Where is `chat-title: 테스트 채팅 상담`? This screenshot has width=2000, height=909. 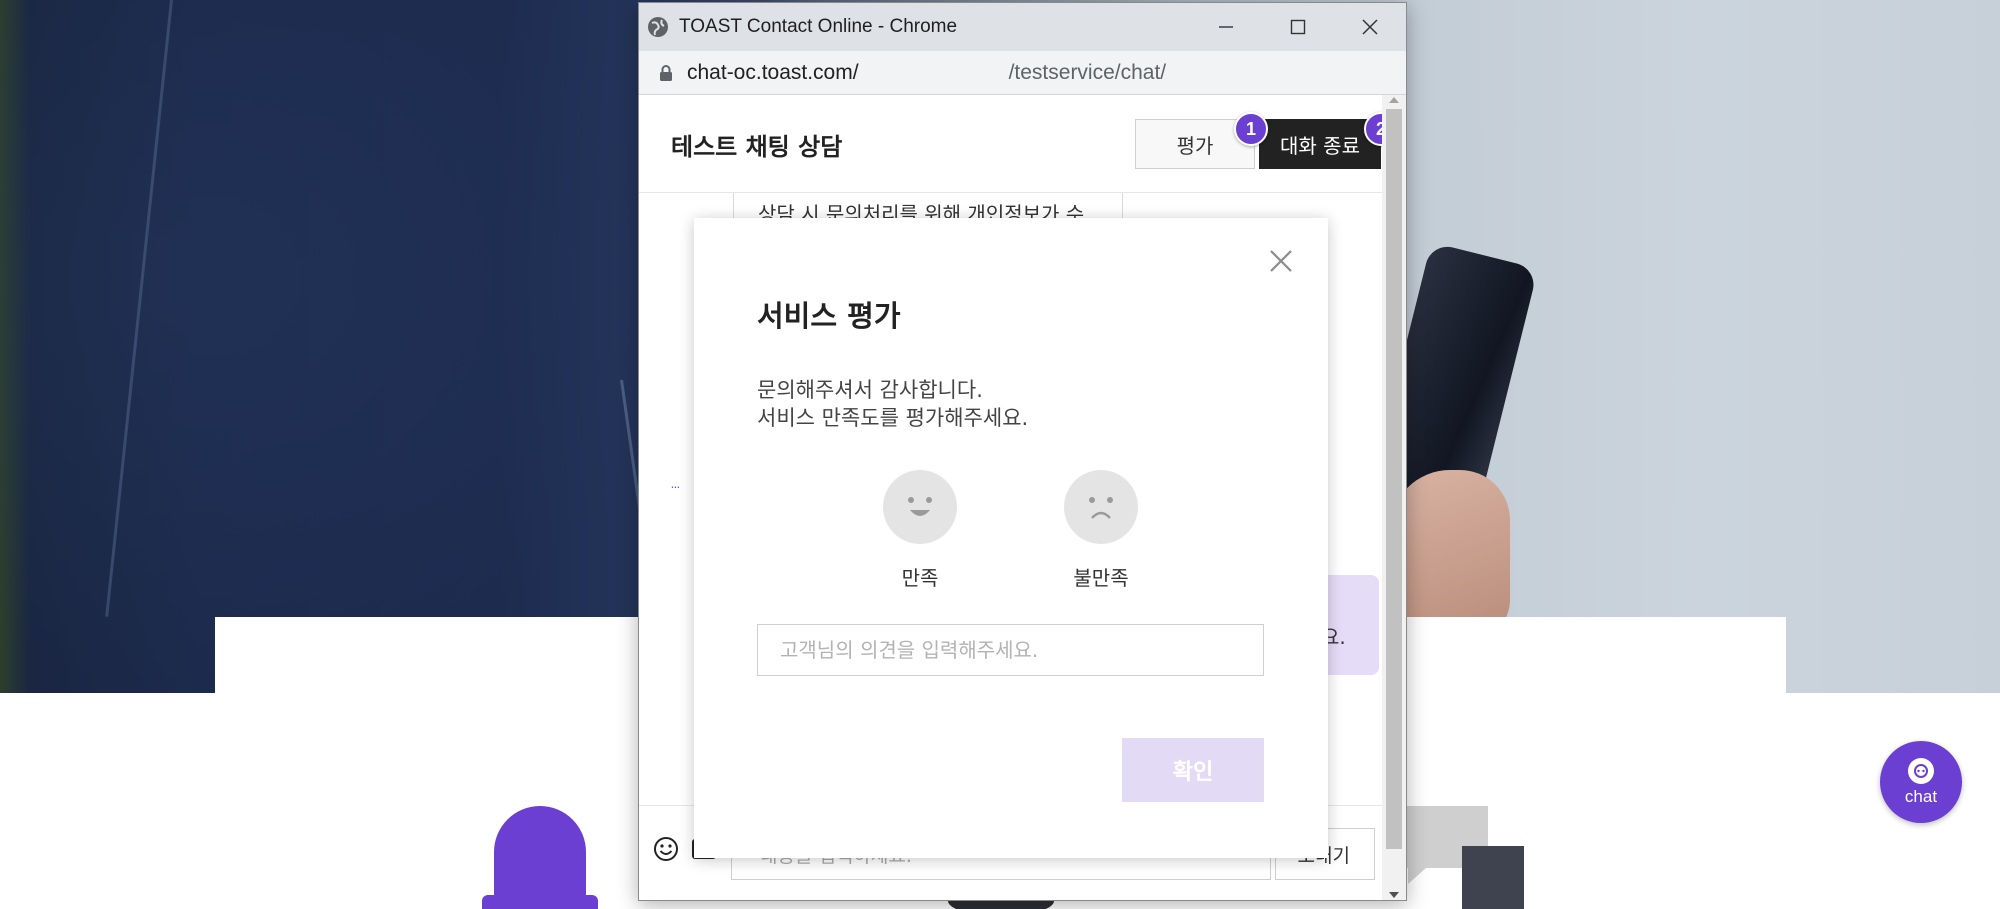
chat-title: 테스트 채팅 상담 is located at coordinates (757, 147).